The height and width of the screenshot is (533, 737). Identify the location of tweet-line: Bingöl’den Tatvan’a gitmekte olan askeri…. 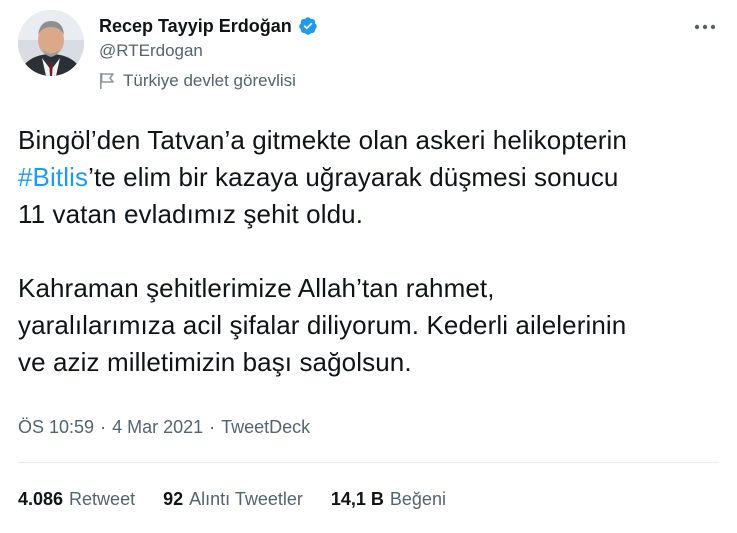
(322, 140).